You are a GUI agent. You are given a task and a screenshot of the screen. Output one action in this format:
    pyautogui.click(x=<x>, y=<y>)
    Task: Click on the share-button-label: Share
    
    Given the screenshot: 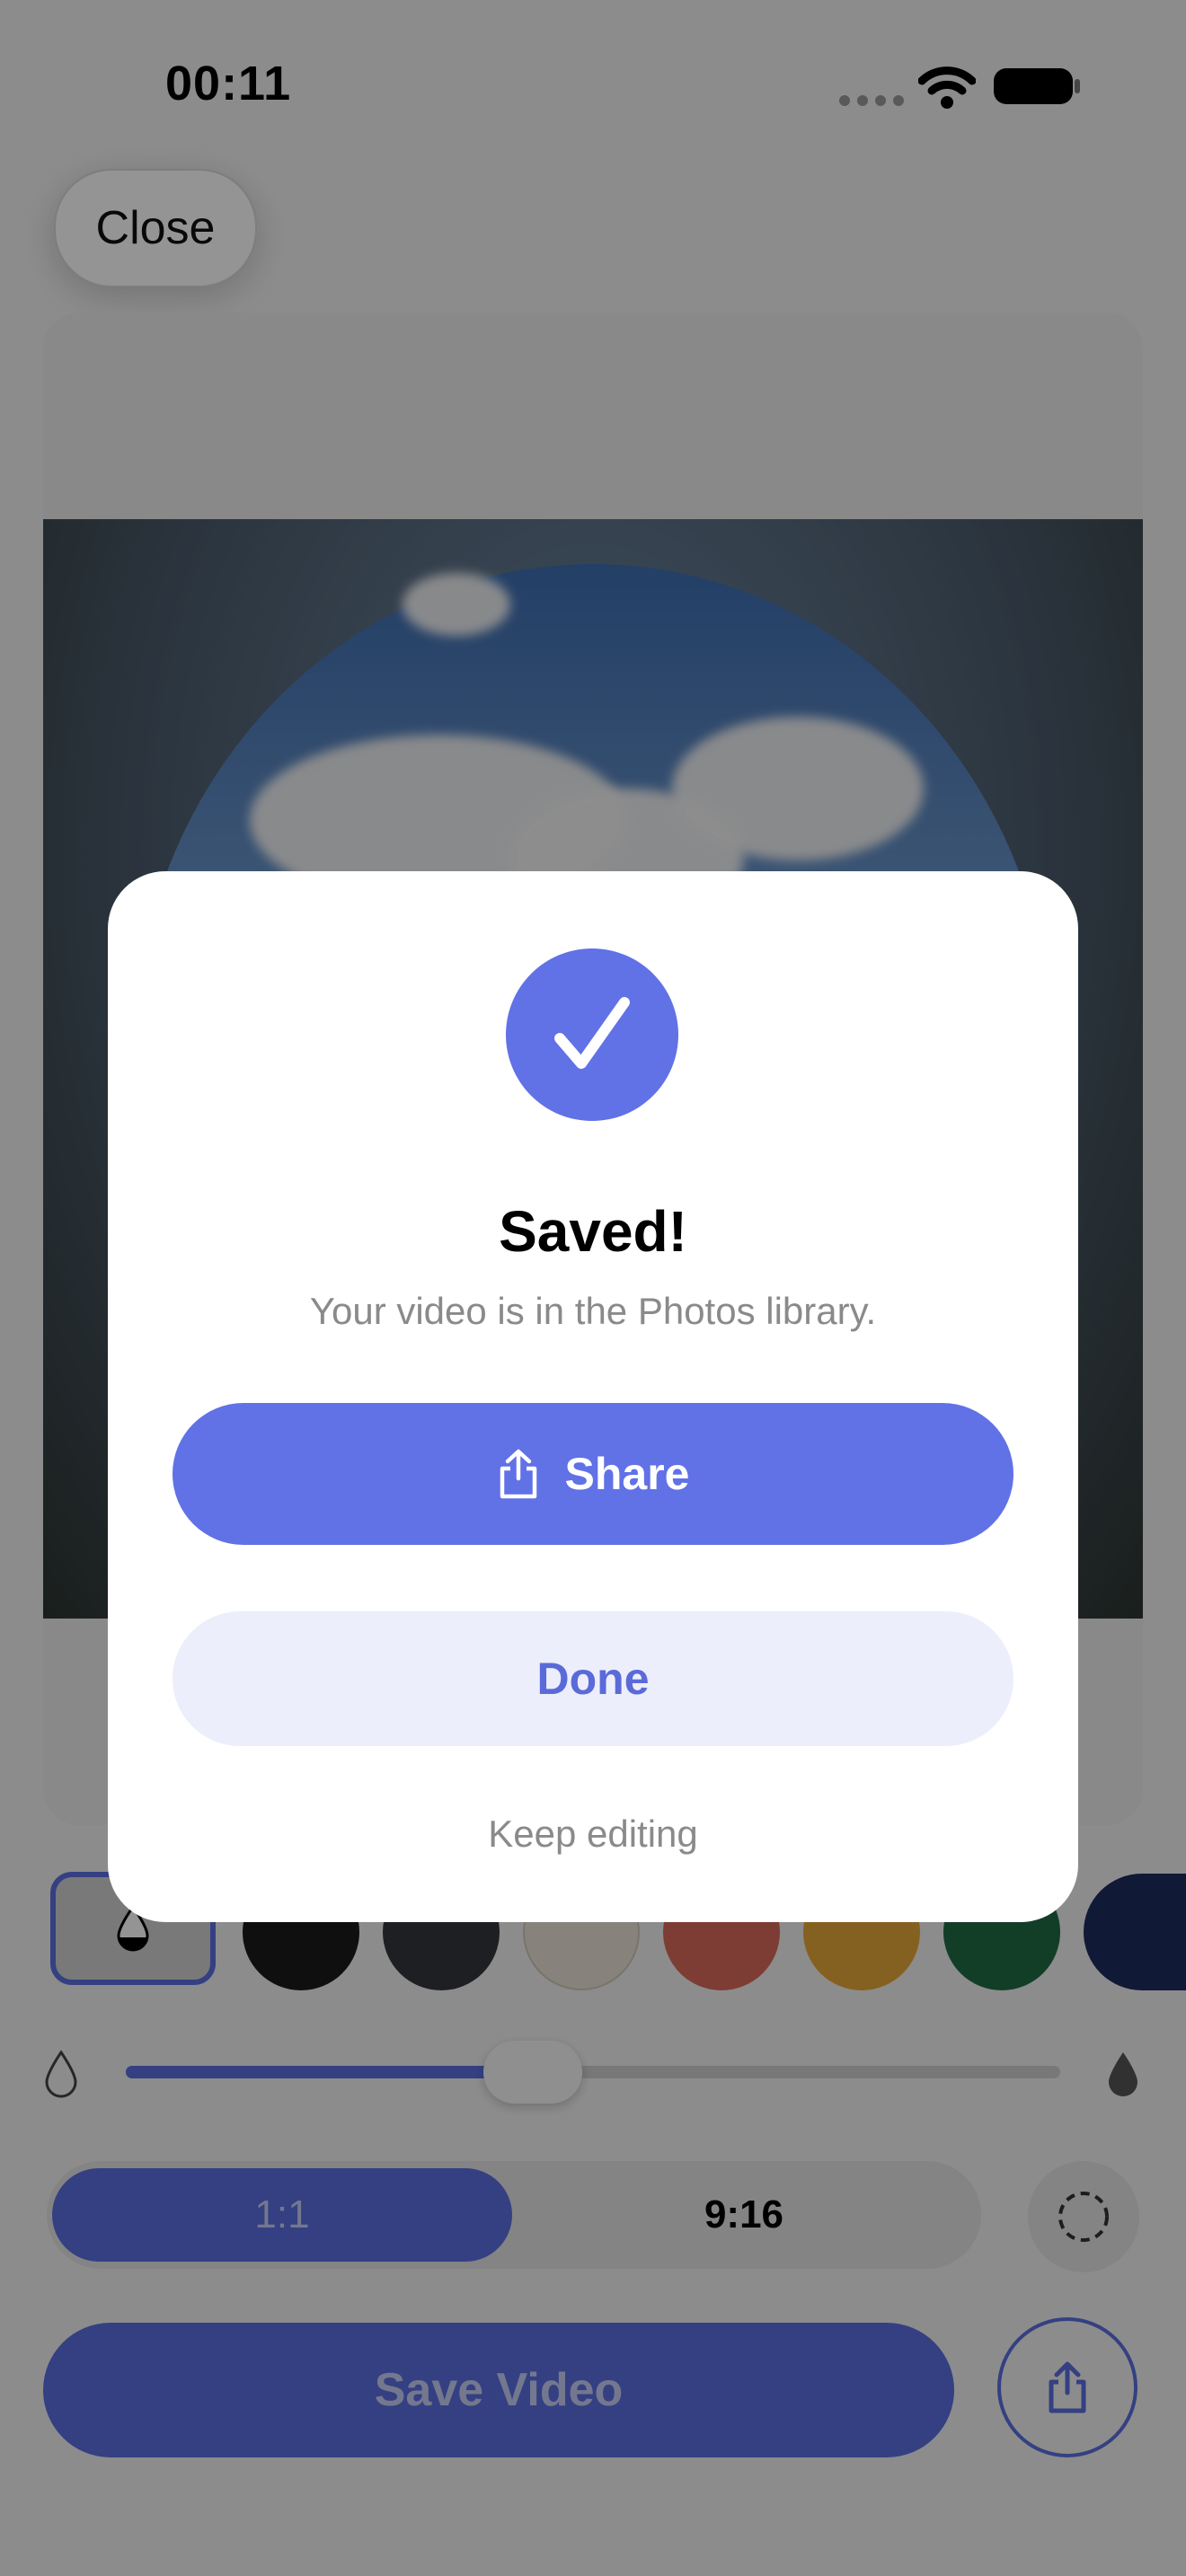 What is the action you would take?
    pyautogui.click(x=627, y=1474)
    